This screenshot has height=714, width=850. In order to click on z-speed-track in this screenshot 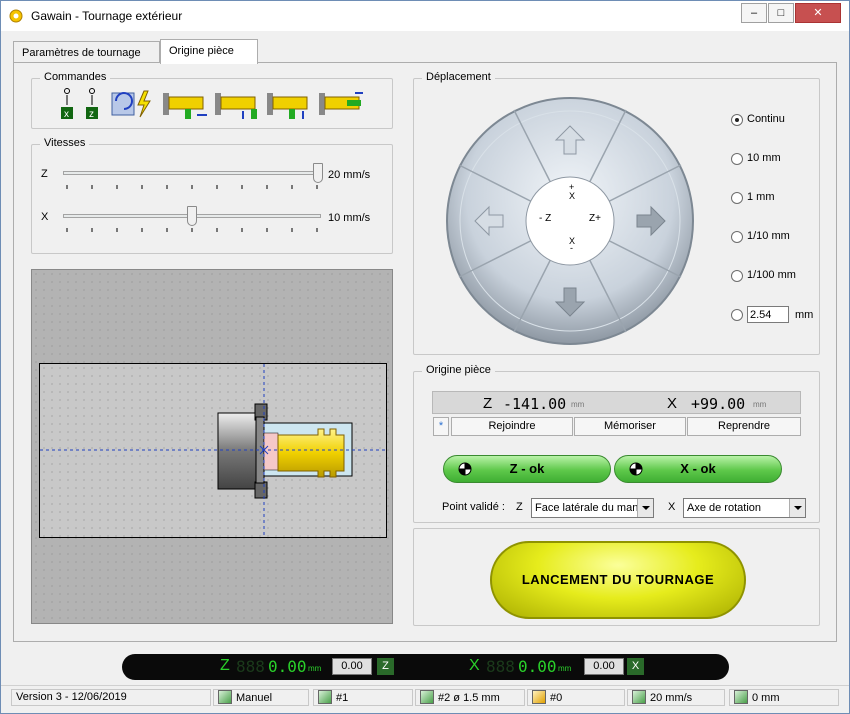, I will do `click(192, 173)`.